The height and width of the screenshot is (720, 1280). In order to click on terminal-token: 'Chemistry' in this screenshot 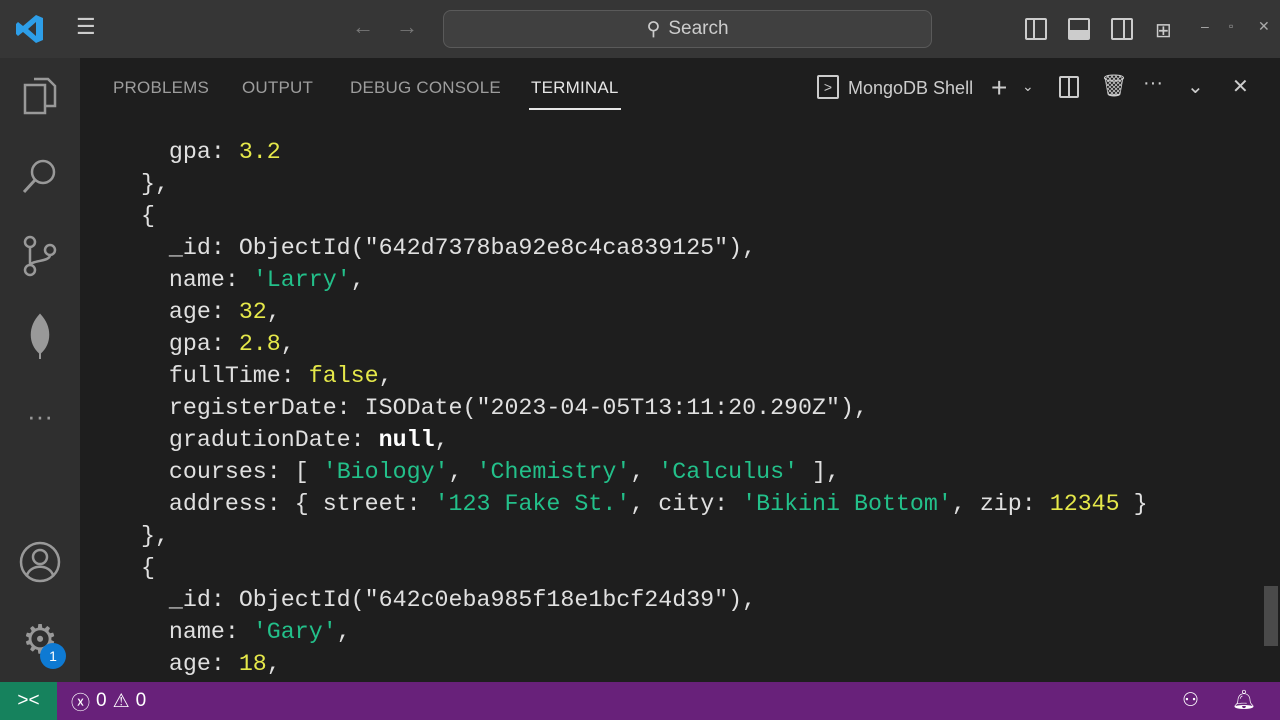, I will do `click(553, 472)`.